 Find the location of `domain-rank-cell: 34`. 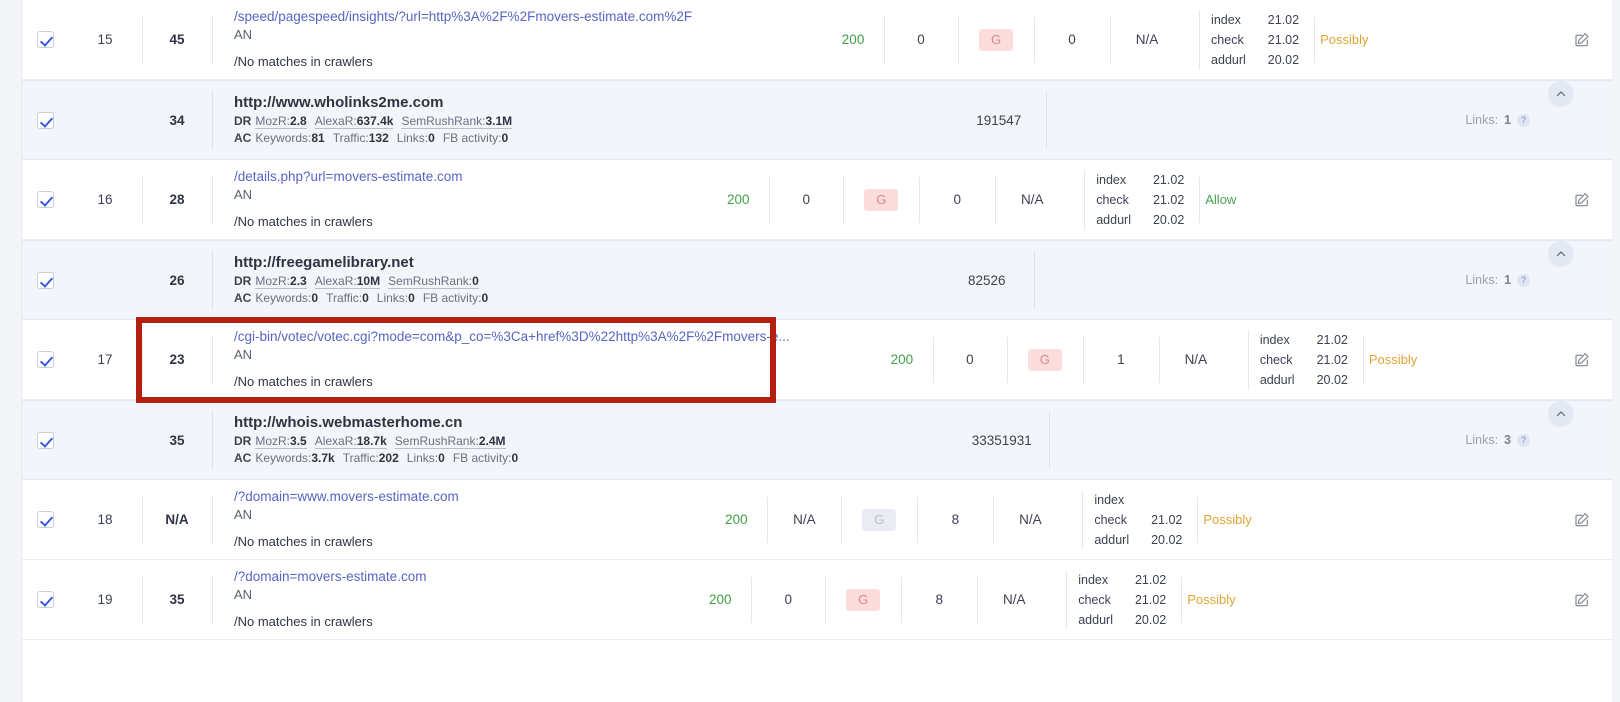

domain-rank-cell: 34 is located at coordinates (177, 120).